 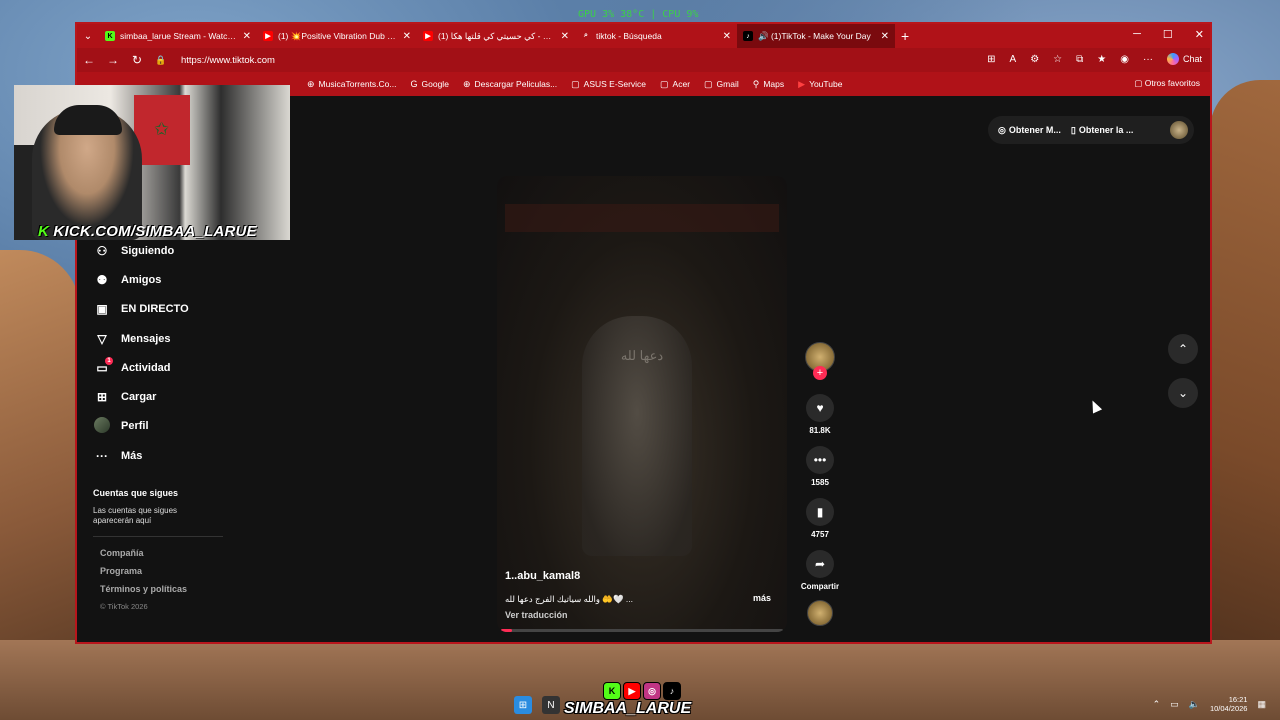 What do you see at coordinates (820, 361) in the screenshot?
I see `creator-avatar-button: +` at bounding box center [820, 361].